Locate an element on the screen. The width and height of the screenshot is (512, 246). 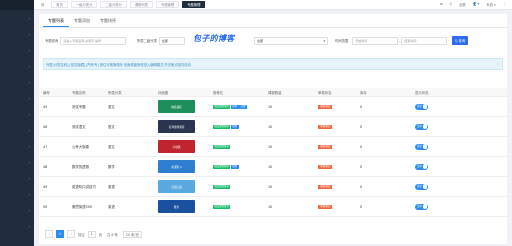
toolbar-tool: ⊞ is located at coordinates (441, 4).